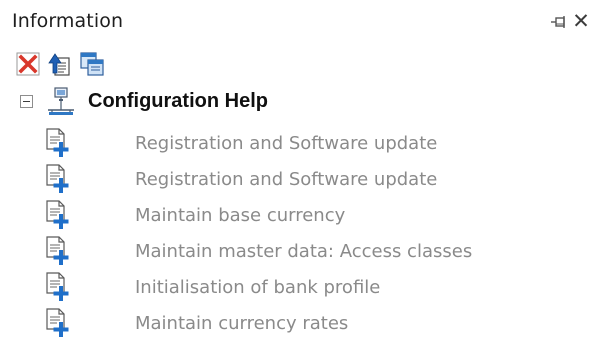  I want to click on delete-button, so click(27, 65).